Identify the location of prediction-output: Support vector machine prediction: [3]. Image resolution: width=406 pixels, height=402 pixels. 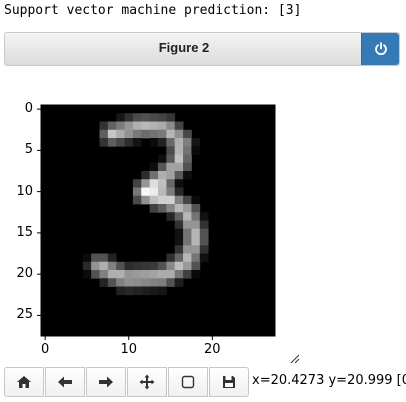
(153, 10).